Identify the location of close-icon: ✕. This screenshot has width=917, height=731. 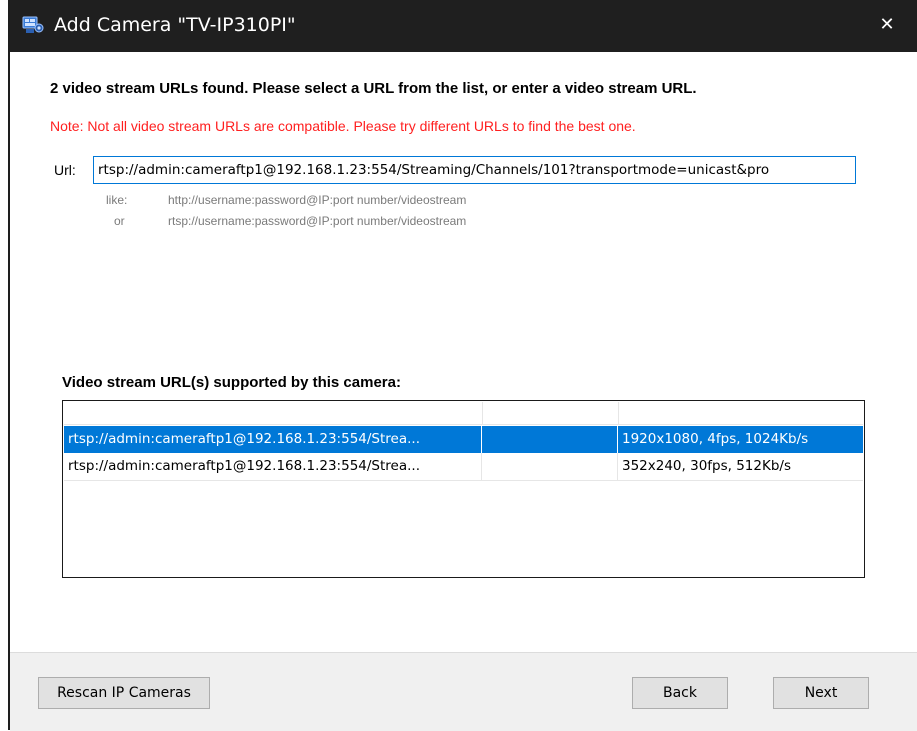
(887, 24).